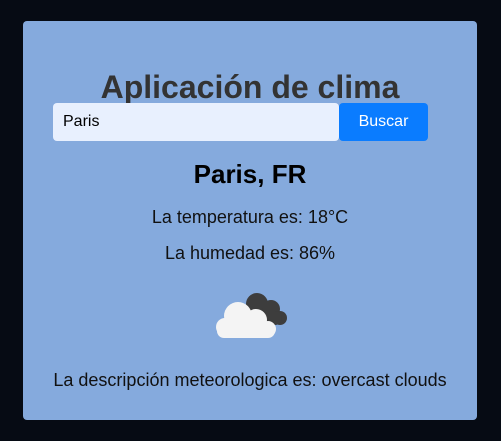 Image resolution: width=501 pixels, height=441 pixels. Describe the element at coordinates (250, 253) in the screenshot. I see `humidity-text: La humedad es: 86%` at that location.